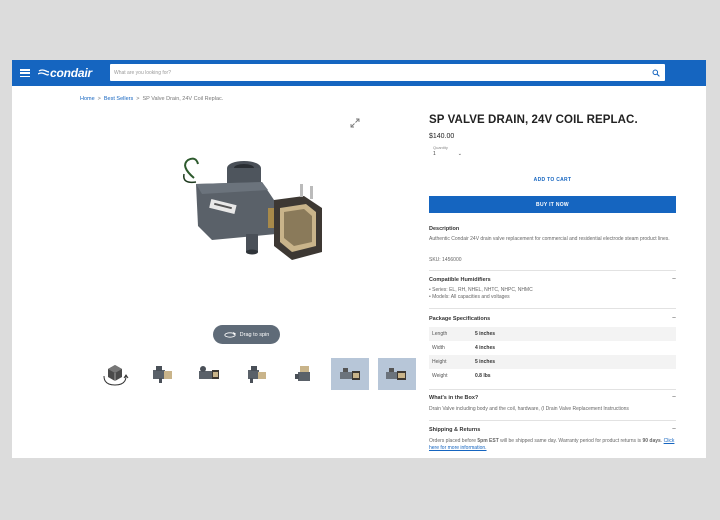 This screenshot has height=520, width=720. What do you see at coordinates (452, 334) in the screenshot?
I see `spec-label: Length` at bounding box center [452, 334].